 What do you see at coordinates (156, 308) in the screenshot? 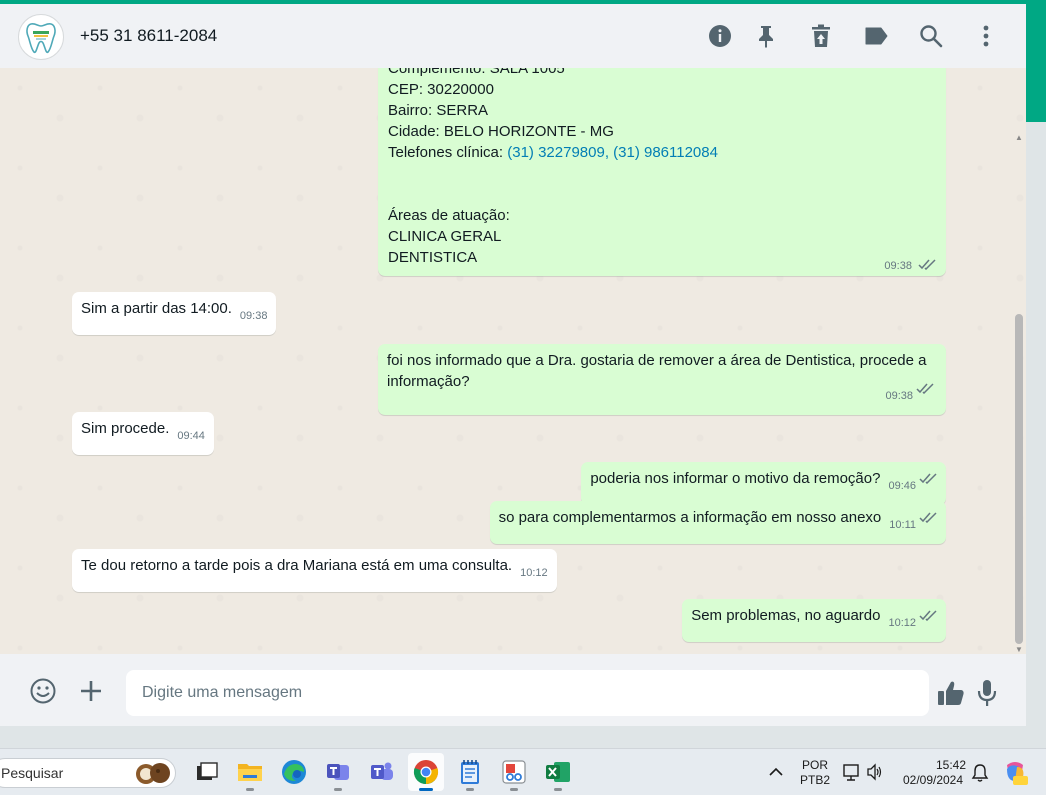
I see `message-text: Sim a partir das 14:00.` at bounding box center [156, 308].